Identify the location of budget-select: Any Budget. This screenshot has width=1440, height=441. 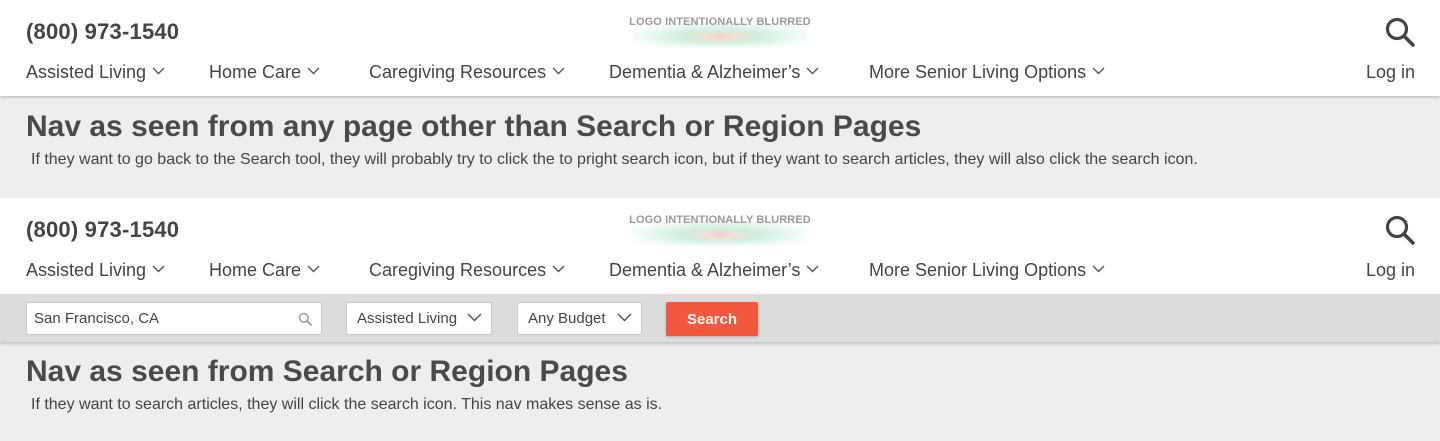
(579, 318).